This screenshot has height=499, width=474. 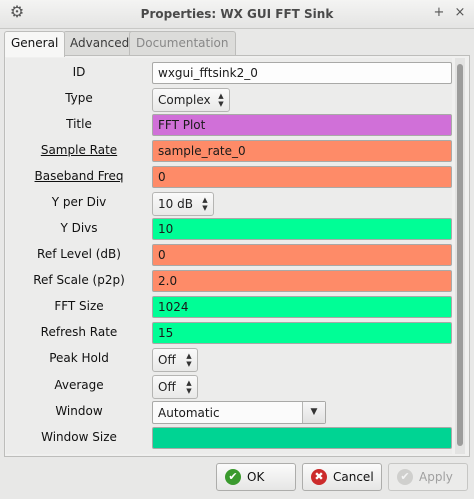 What do you see at coordinates (319, 477) in the screenshot?
I see `cancel-icon: ✖` at bounding box center [319, 477].